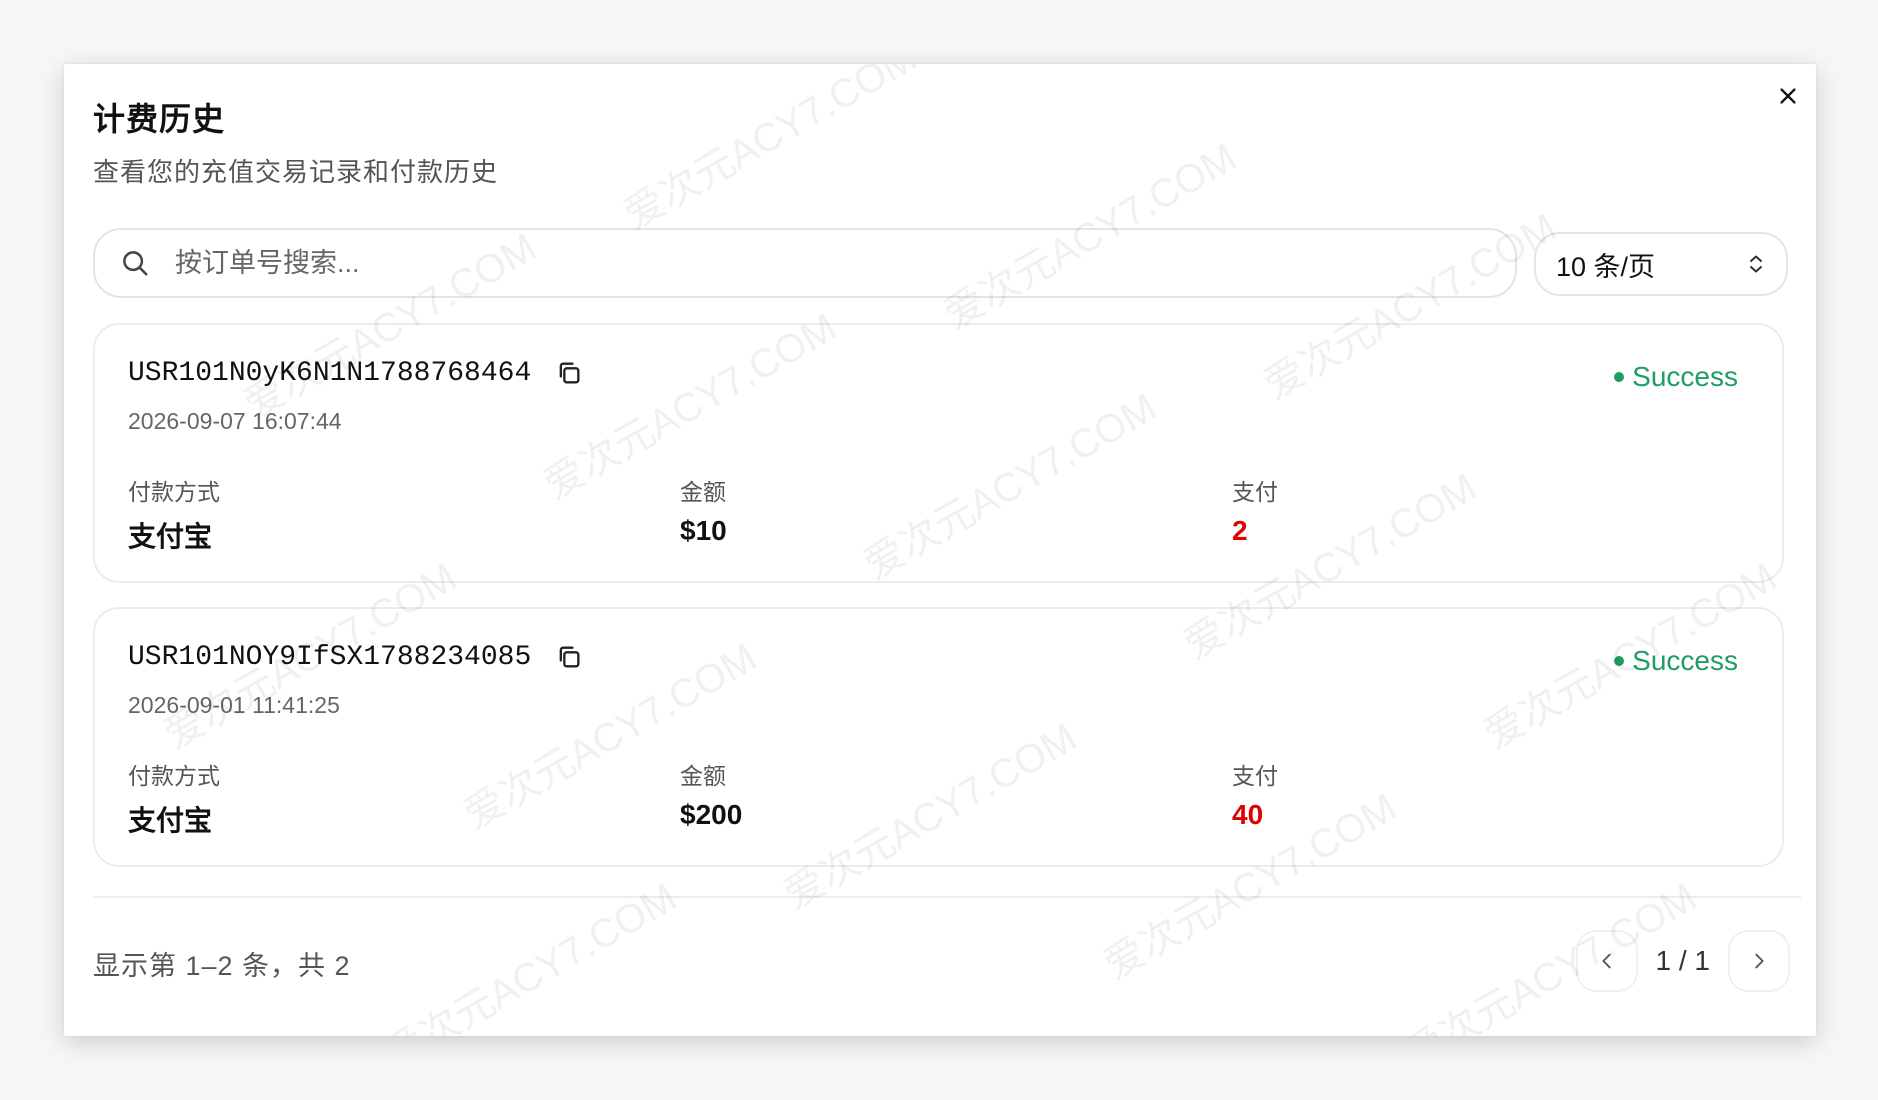 The image size is (1878, 1100). I want to click on order-id-row: USR101NOY9IfSX1788234085, so click(356, 657).